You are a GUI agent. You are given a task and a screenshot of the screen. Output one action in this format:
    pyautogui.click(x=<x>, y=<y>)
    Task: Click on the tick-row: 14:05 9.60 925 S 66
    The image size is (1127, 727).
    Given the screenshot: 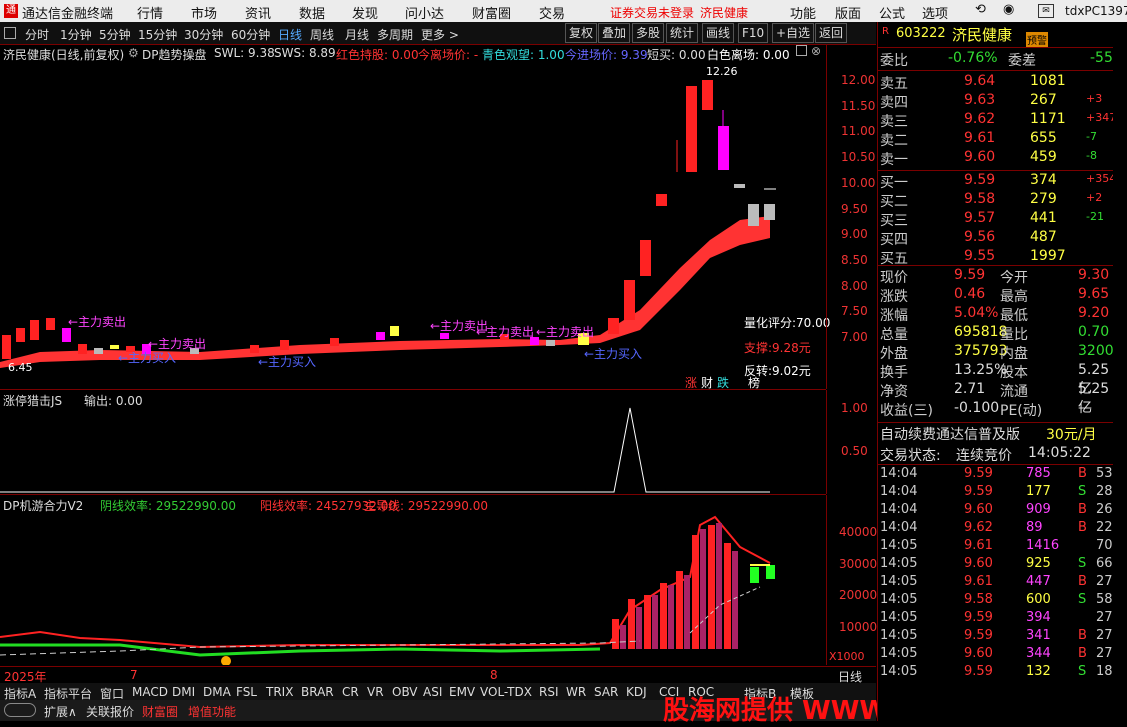 What is the action you would take?
    pyautogui.click(x=999, y=565)
    